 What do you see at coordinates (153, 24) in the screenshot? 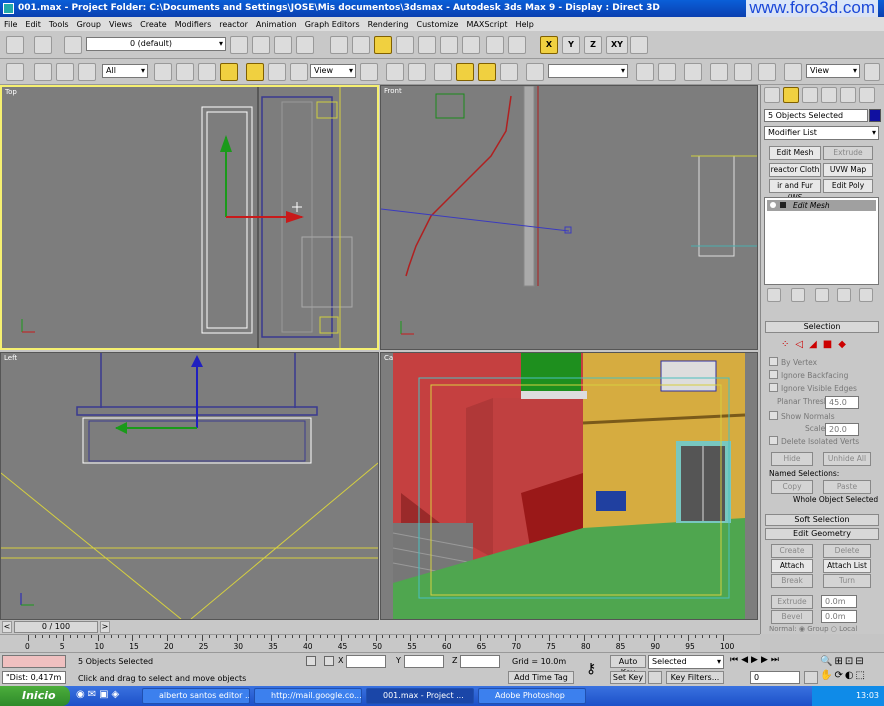
I see `menu-create: Create` at bounding box center [153, 24].